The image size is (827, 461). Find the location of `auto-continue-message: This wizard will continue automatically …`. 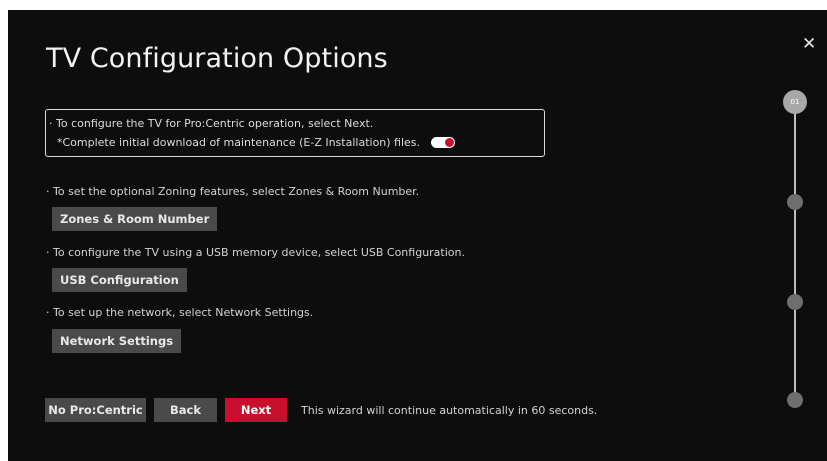

auto-continue-message: This wizard will continue automatically … is located at coordinates (449, 410).